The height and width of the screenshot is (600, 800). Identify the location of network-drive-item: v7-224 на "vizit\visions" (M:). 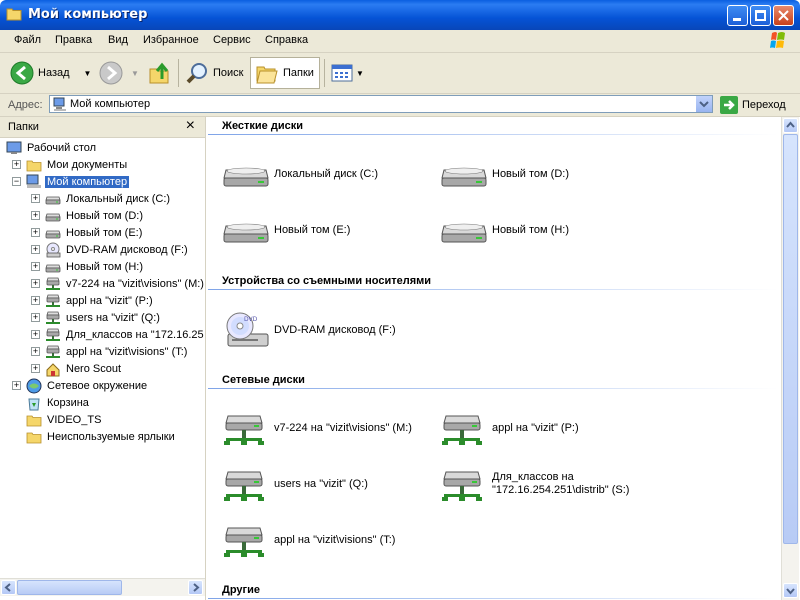
(317, 428).